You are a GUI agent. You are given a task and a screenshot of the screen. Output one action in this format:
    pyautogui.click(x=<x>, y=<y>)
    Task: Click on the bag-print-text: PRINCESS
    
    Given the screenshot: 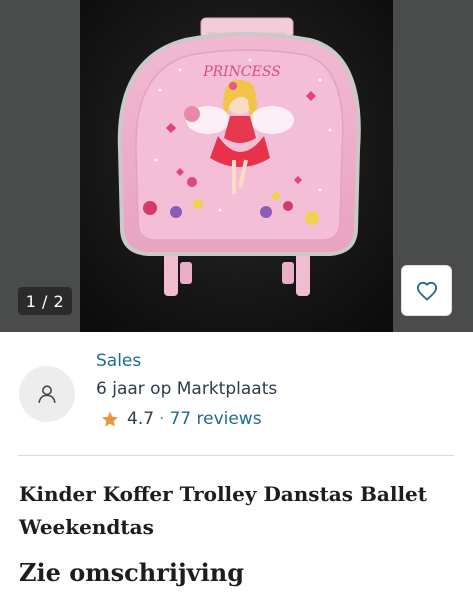 What is the action you would take?
    pyautogui.click(x=241, y=72)
    